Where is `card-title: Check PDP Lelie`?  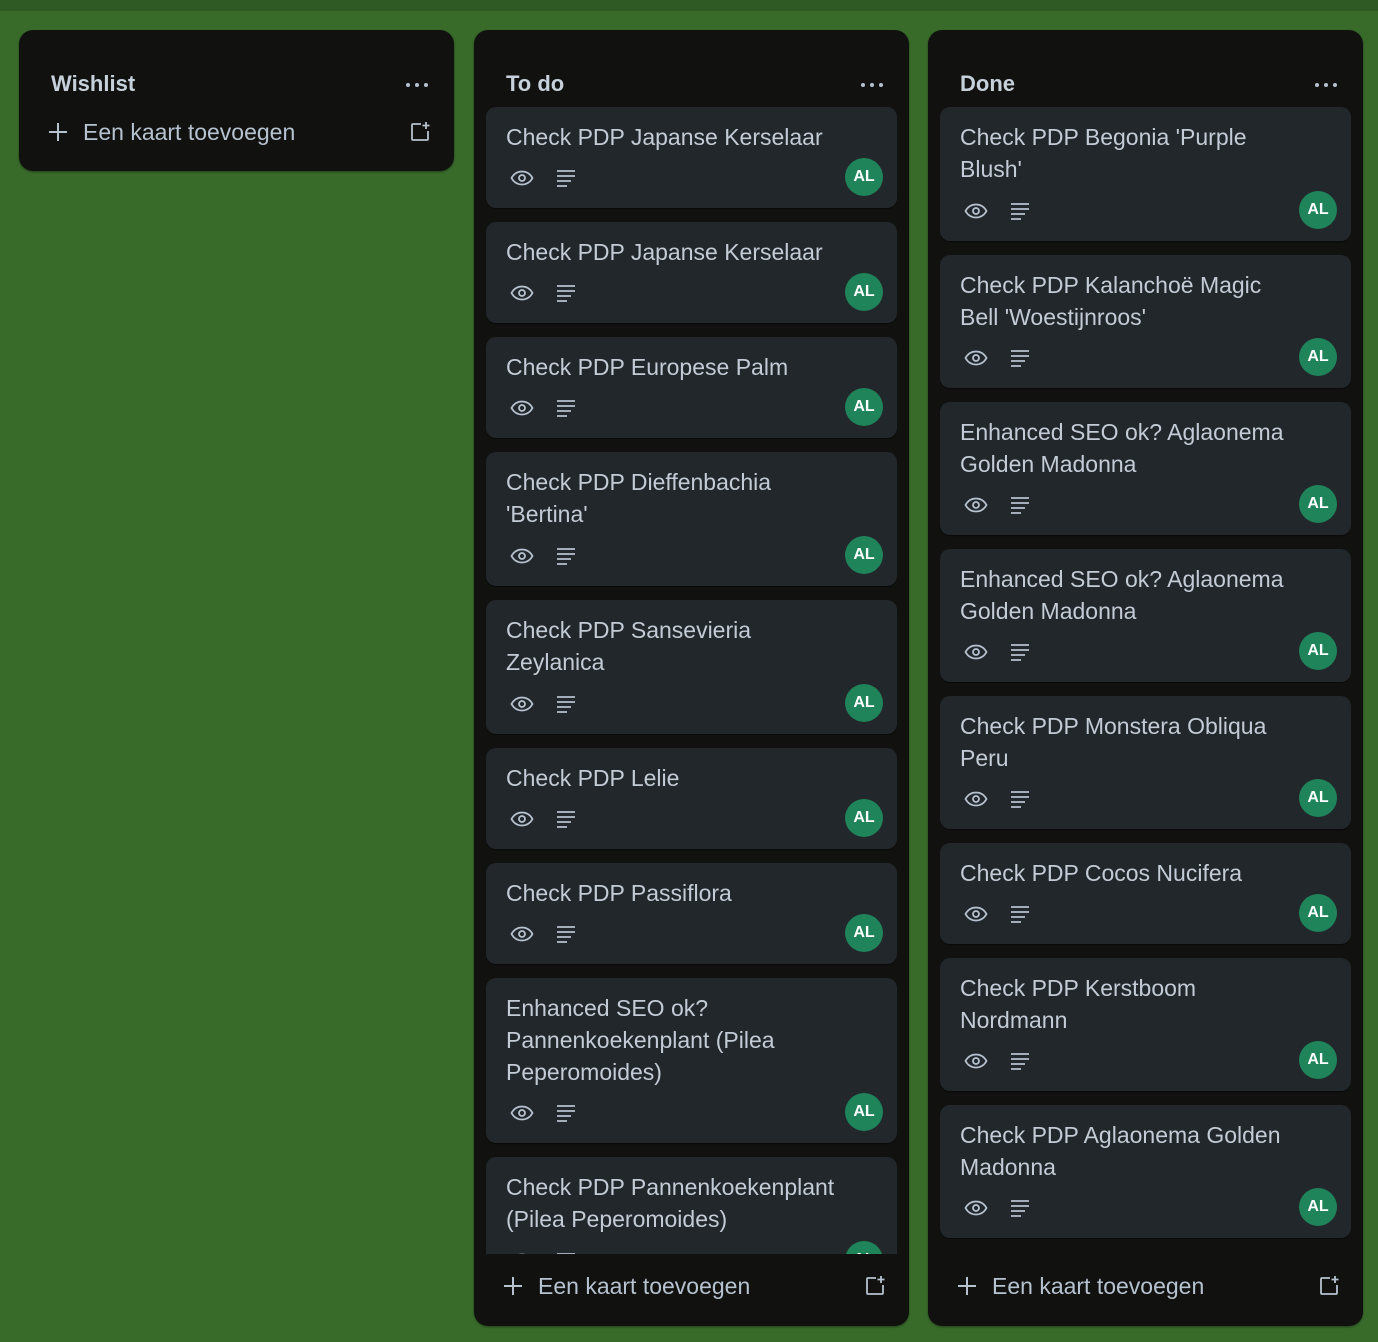
card-title: Check PDP Lelie is located at coordinates (593, 778).